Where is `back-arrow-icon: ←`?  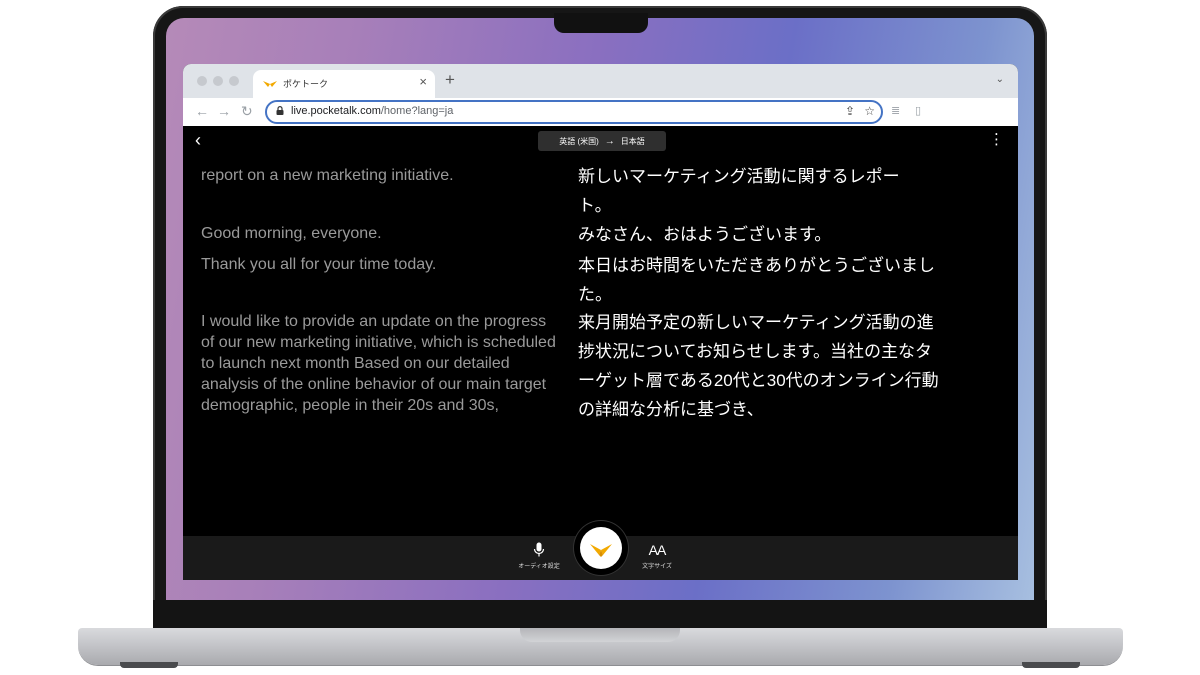
back-arrow-icon: ← is located at coordinates (202, 111).